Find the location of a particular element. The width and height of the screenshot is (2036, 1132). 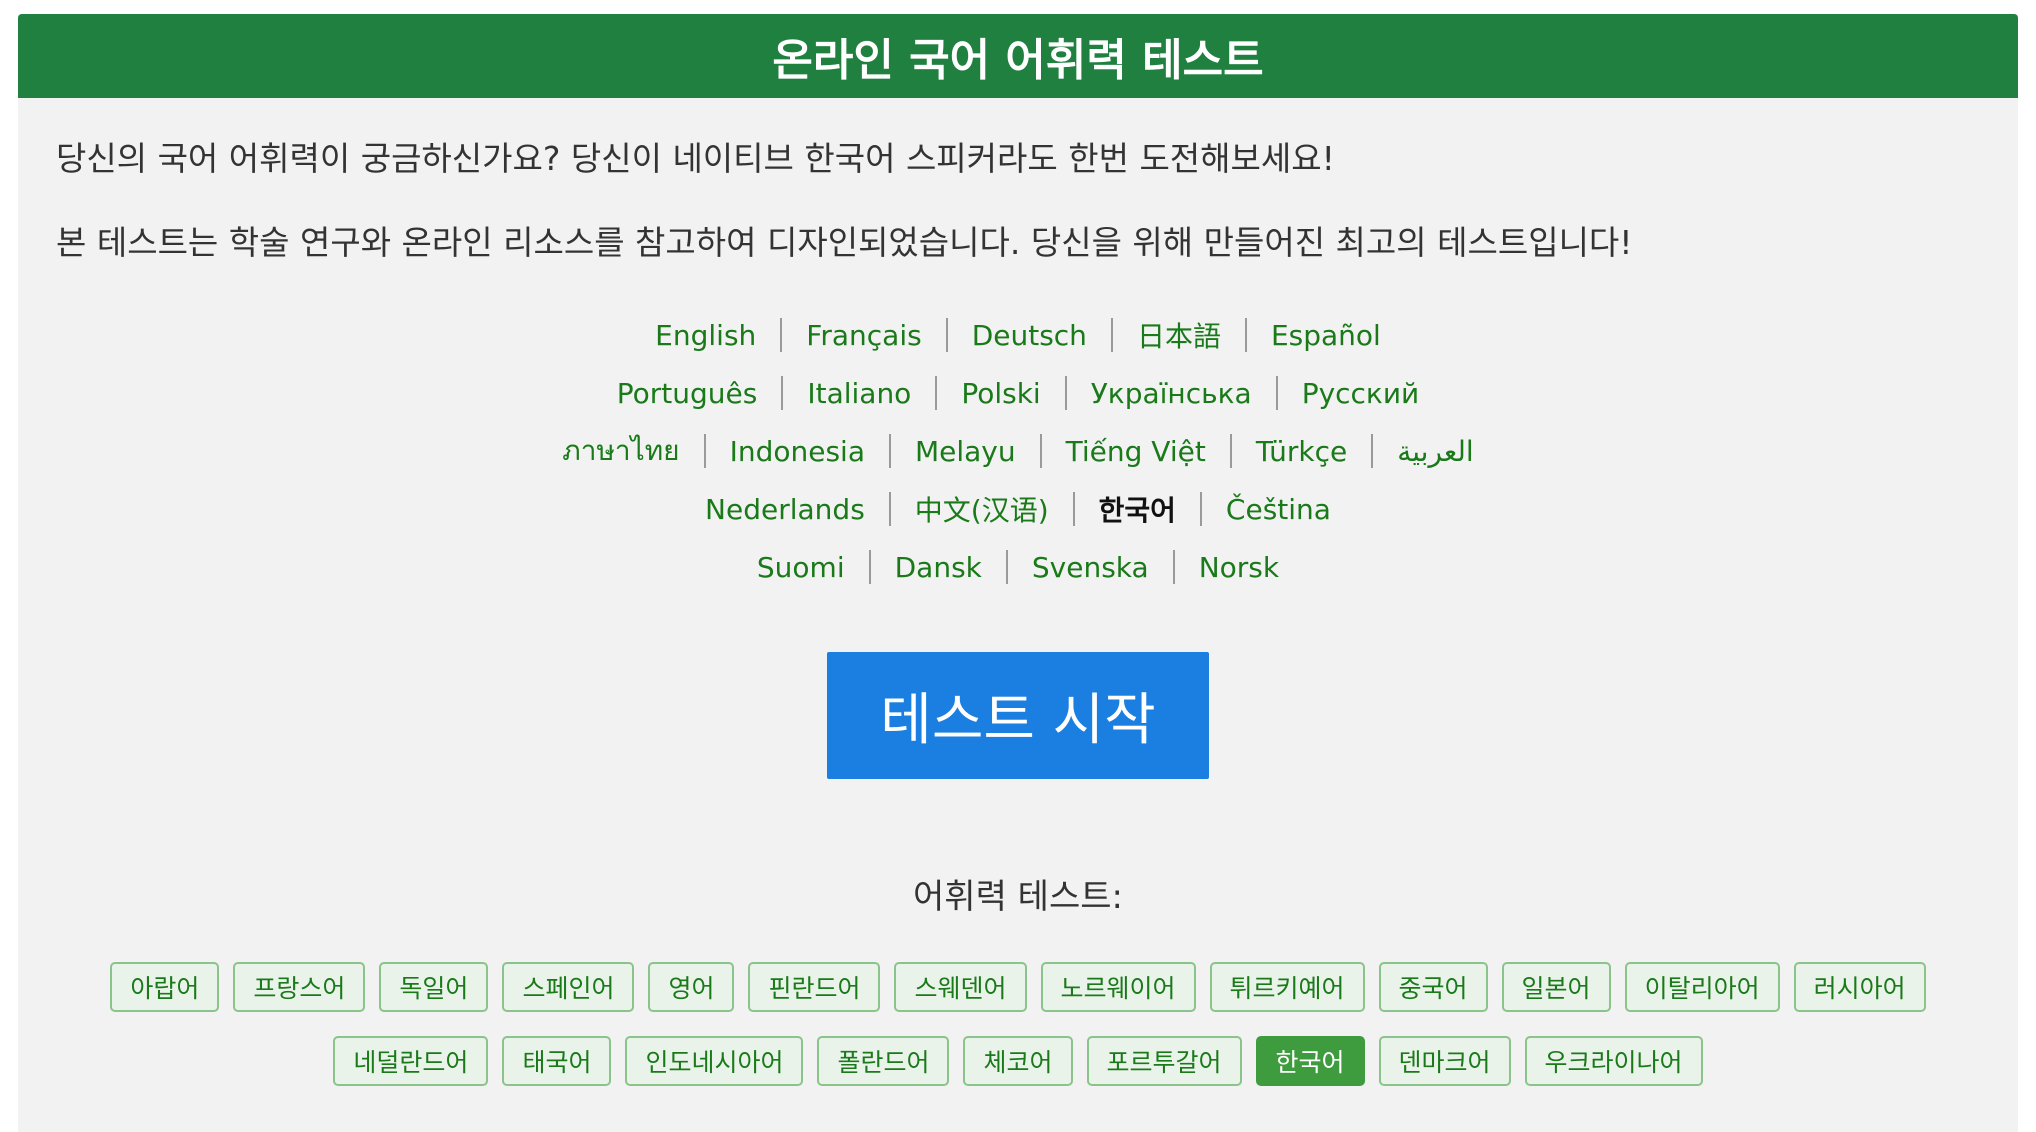

vocab-test-button: 인도네시아어 is located at coordinates (714, 1061).